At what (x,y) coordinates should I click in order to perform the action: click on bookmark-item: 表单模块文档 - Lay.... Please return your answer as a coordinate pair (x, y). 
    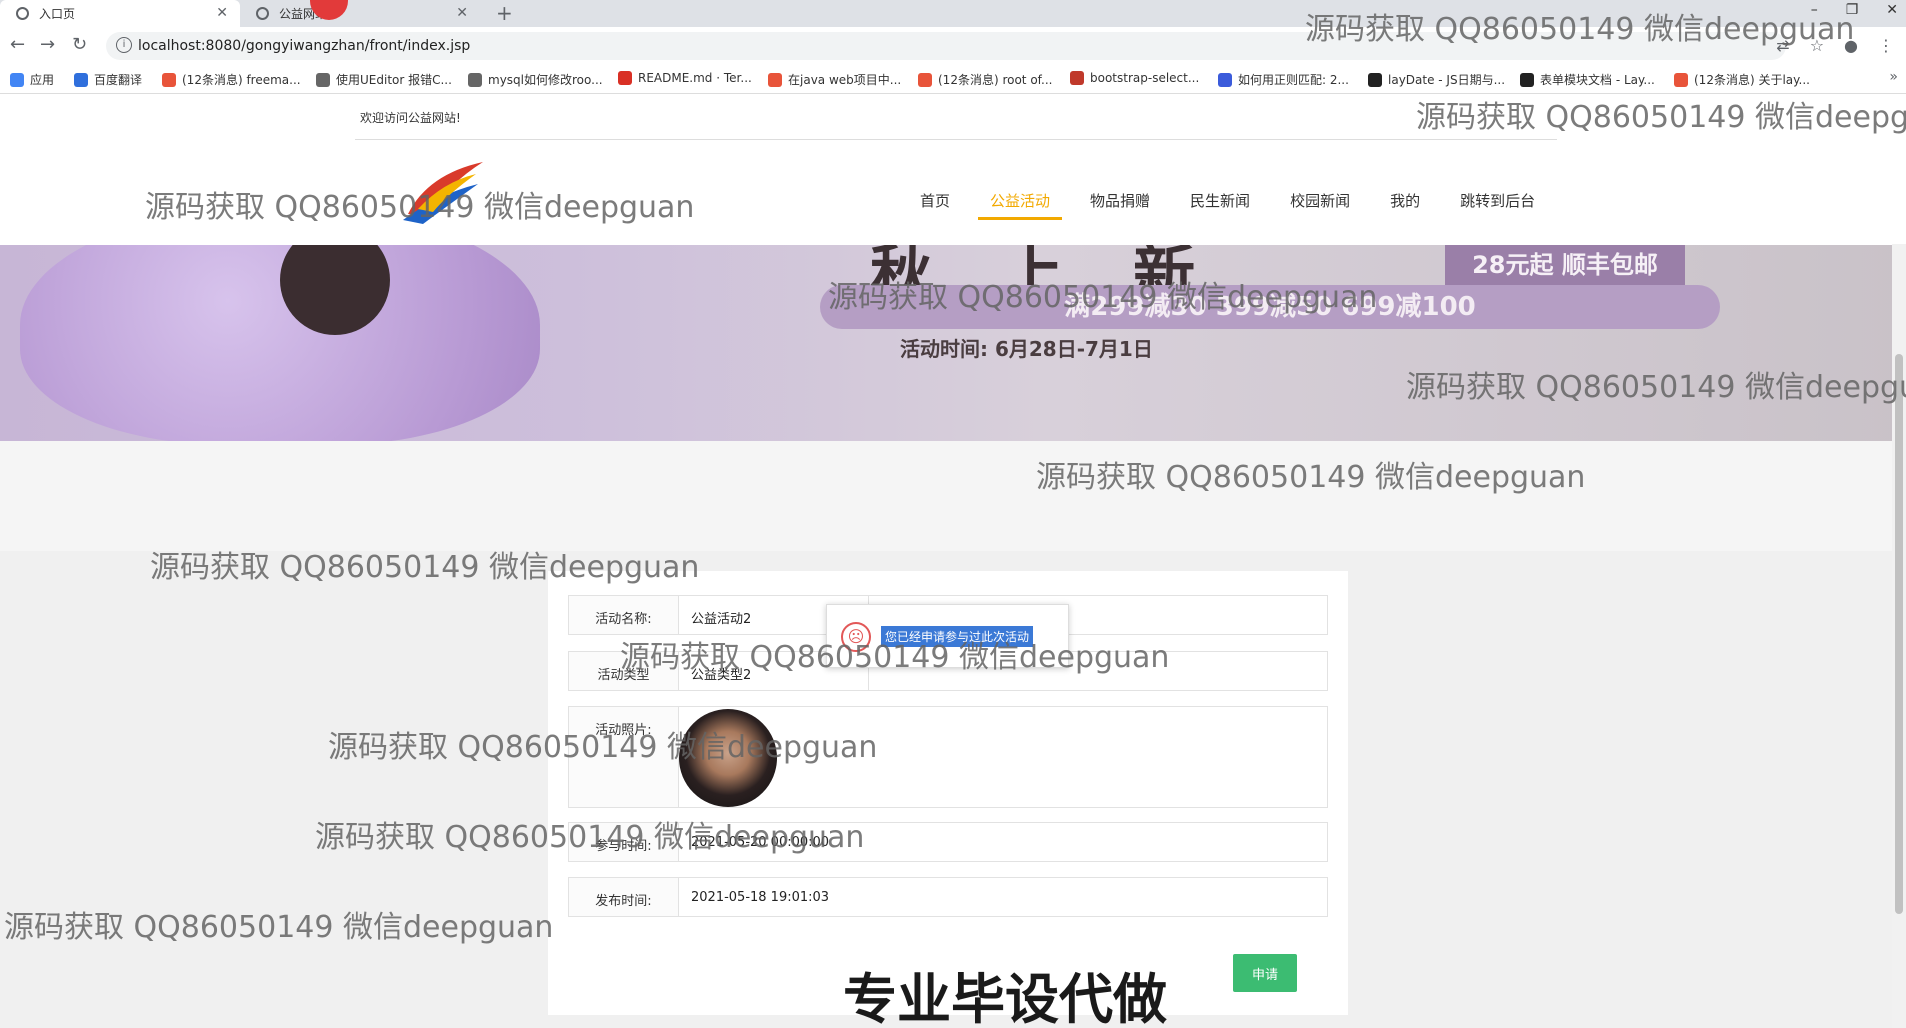
    Looking at the image, I should click on (1587, 79).